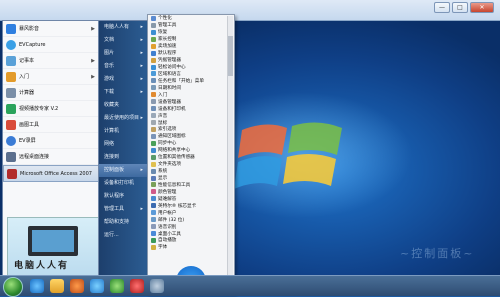  Describe the element at coordinates (13, 287) in the screenshot. I see `start-button` at that location.